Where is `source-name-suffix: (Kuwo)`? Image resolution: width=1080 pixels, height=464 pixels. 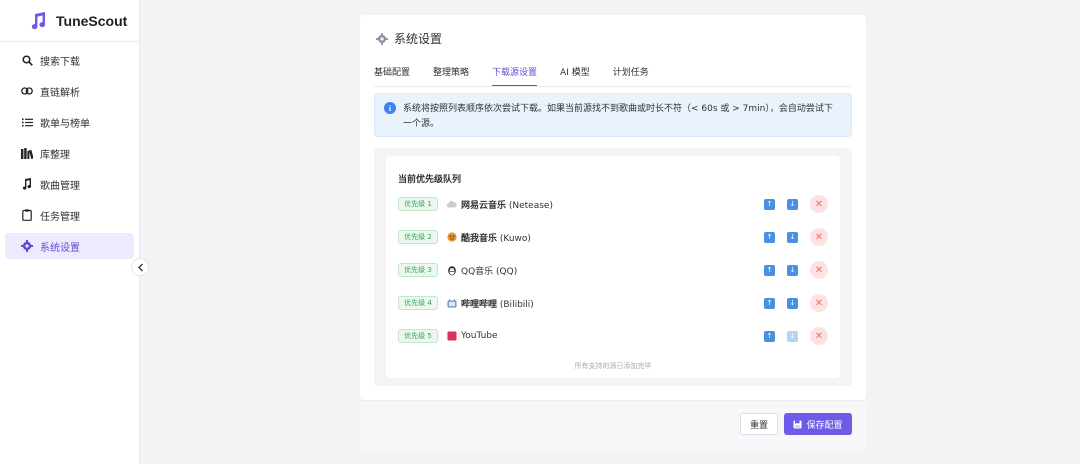 source-name-suffix: (Kuwo) is located at coordinates (514, 238).